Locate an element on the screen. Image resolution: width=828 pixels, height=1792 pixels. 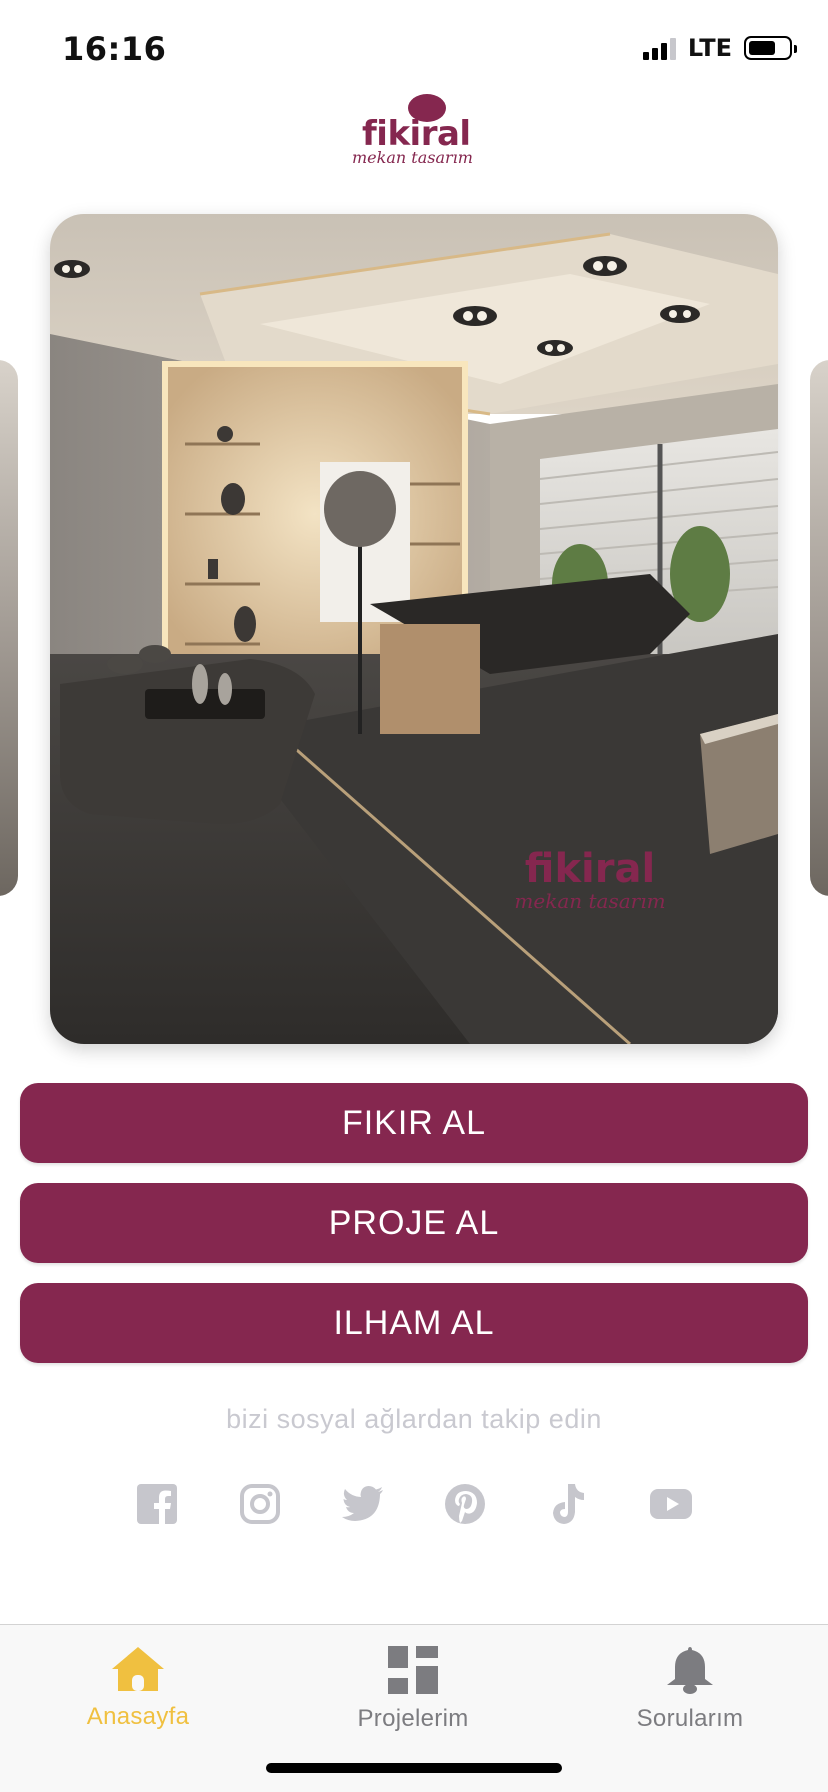
battery-icon is located at coordinates (770, 48).